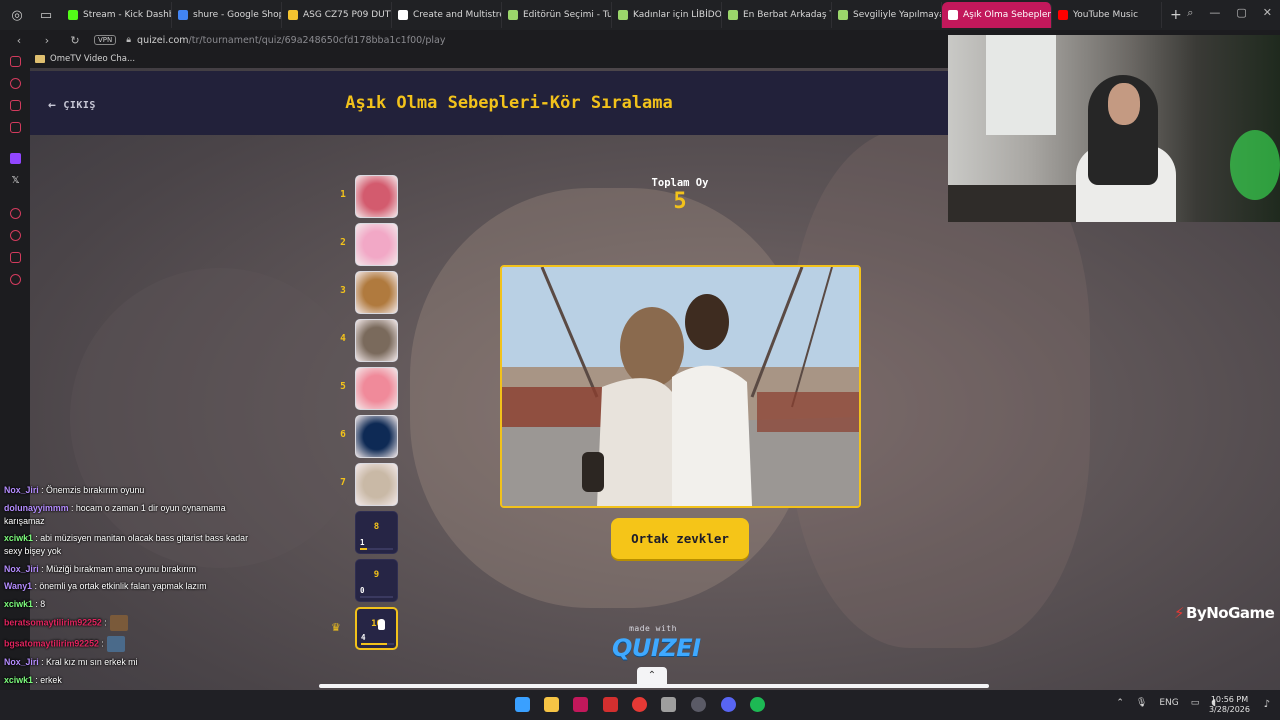 The image size is (1280, 720). What do you see at coordinates (18, 679) in the screenshot?
I see `chat-username: xciwk1` at bounding box center [18, 679].